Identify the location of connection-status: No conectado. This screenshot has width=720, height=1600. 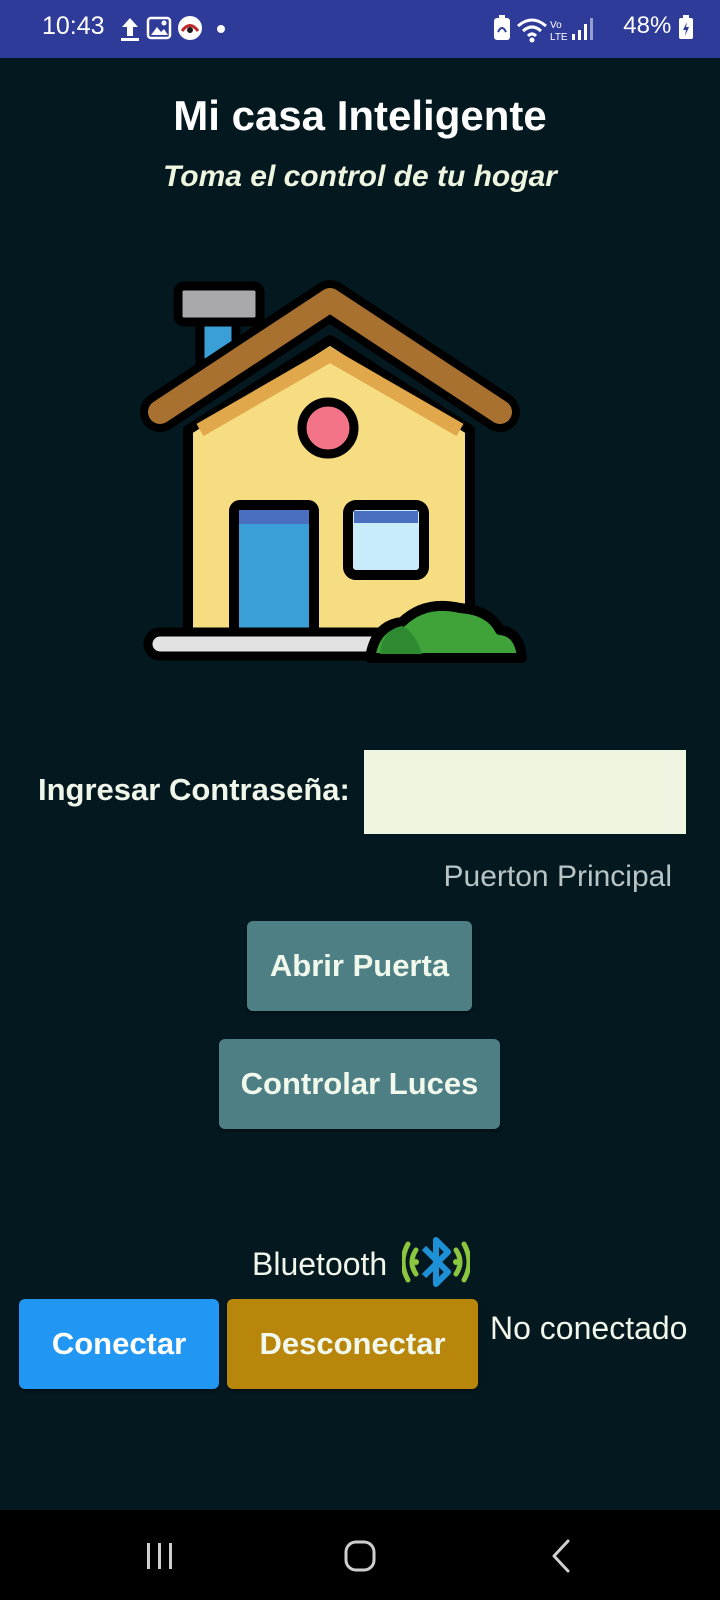
(589, 1328).